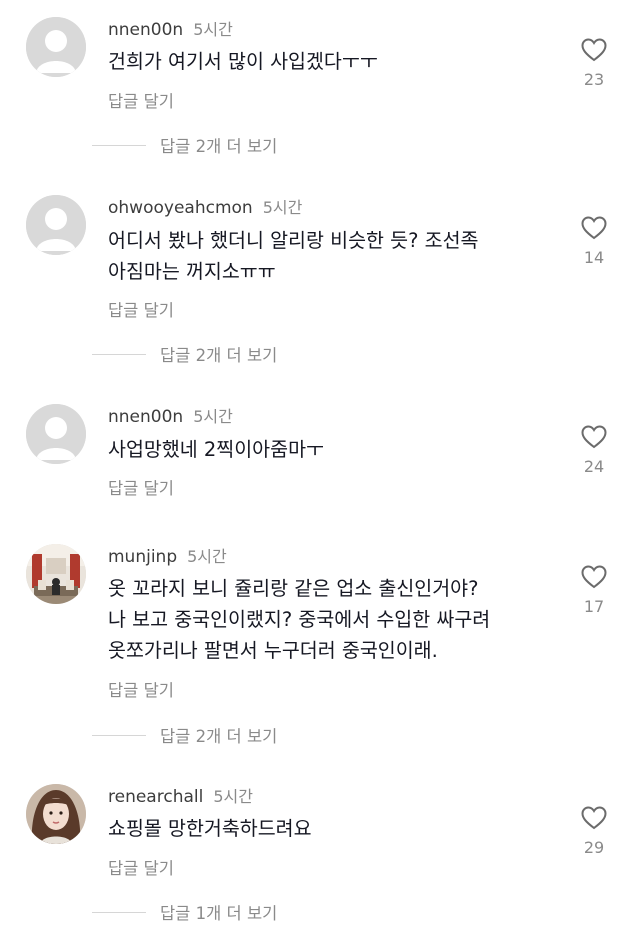 The height and width of the screenshot is (935, 640). I want to click on comment-line: 옷쪼가리나 팔면서 누구더러 중국인이래., so click(273, 650).